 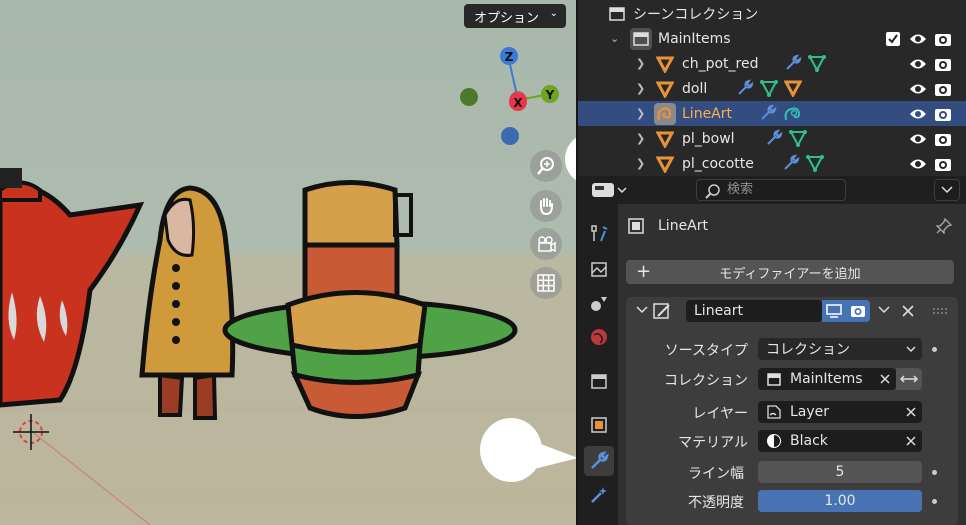 I want to click on render-icon, so click(x=599, y=269).